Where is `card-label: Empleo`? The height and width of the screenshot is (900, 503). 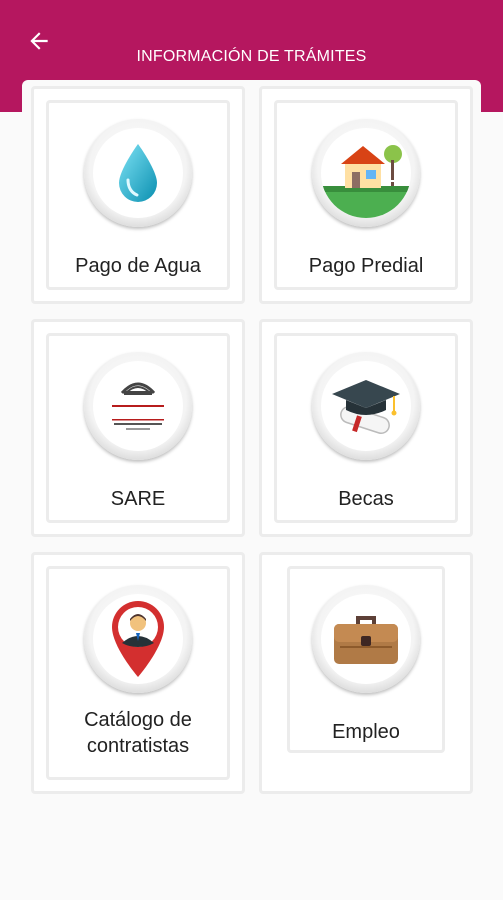 card-label: Empleo is located at coordinates (366, 732).